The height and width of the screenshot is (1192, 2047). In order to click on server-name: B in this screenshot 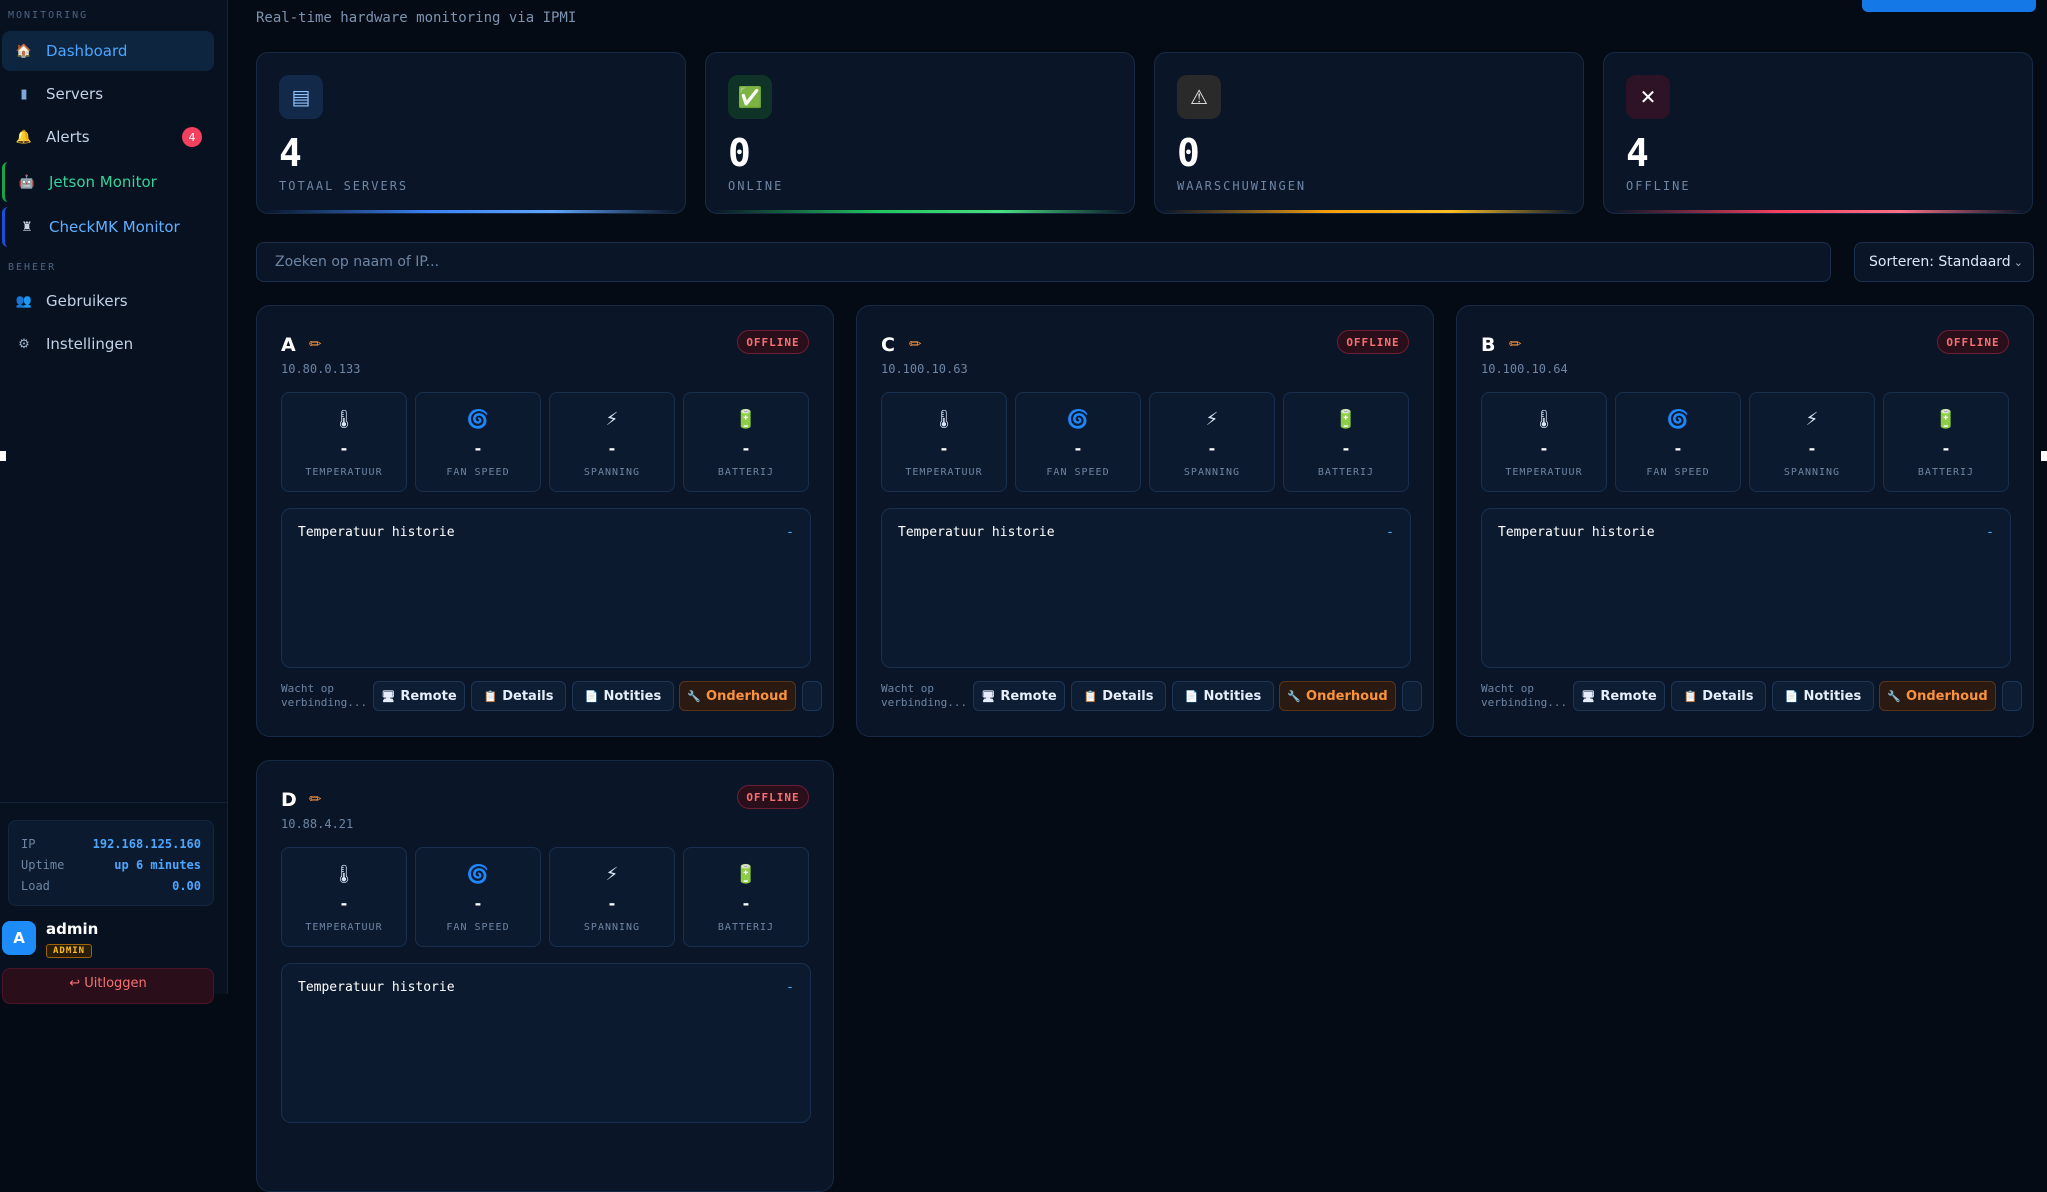, I will do `click(1488, 345)`.